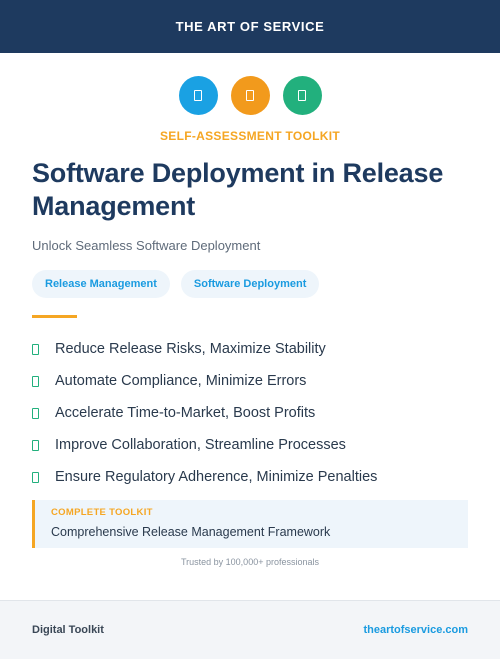 The image size is (500, 659). What do you see at coordinates (250, 136) in the screenshot?
I see `kicker-label: SELF-ASSESSMENT TOOLKIT` at bounding box center [250, 136].